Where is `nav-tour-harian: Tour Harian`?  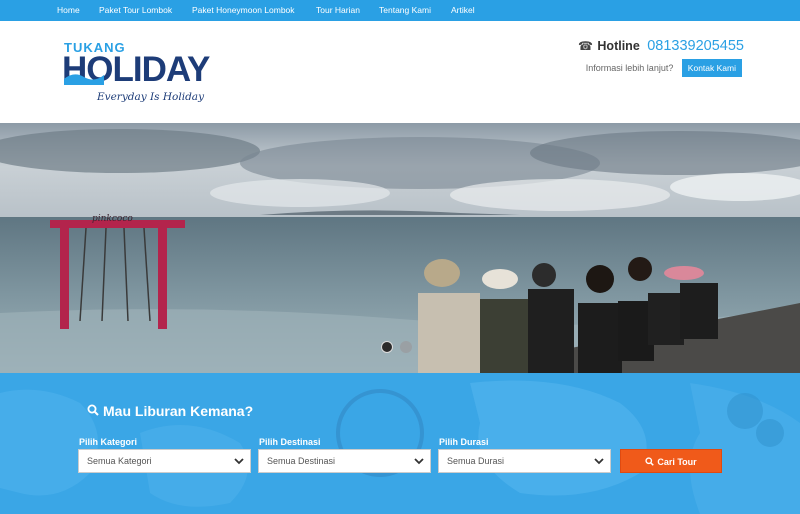
nav-tour-harian: Tour Harian is located at coordinates (338, 10).